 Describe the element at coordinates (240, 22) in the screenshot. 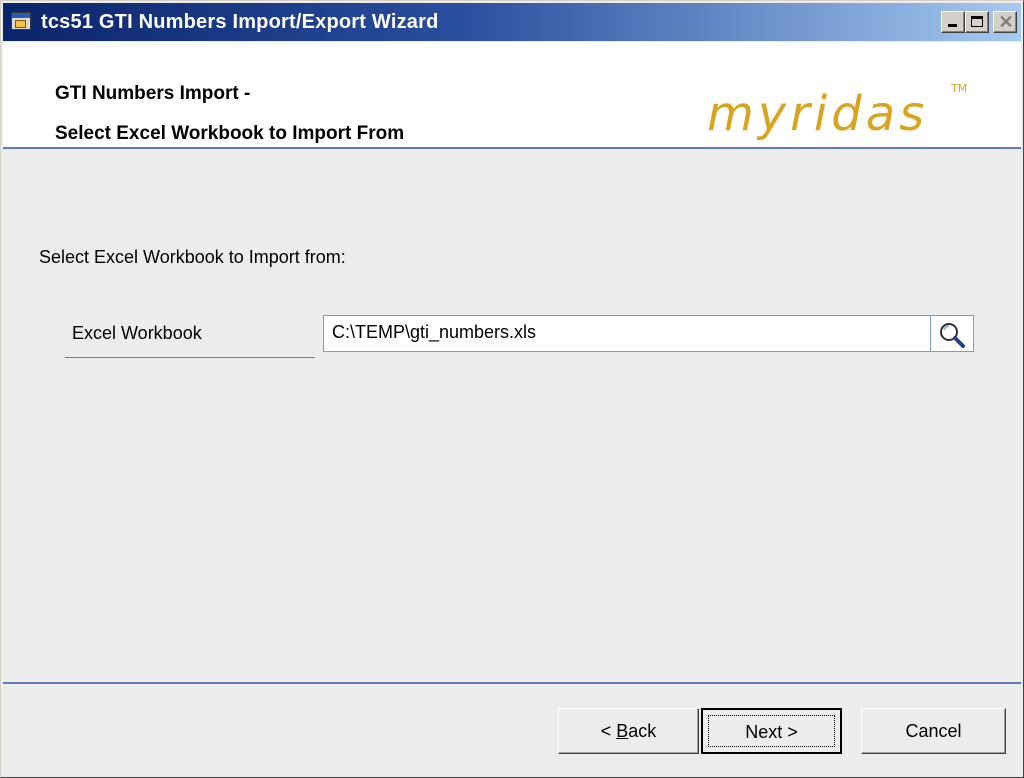

I see `window-title: tcs51 GTI Numbers Import/Export Wizard` at that location.